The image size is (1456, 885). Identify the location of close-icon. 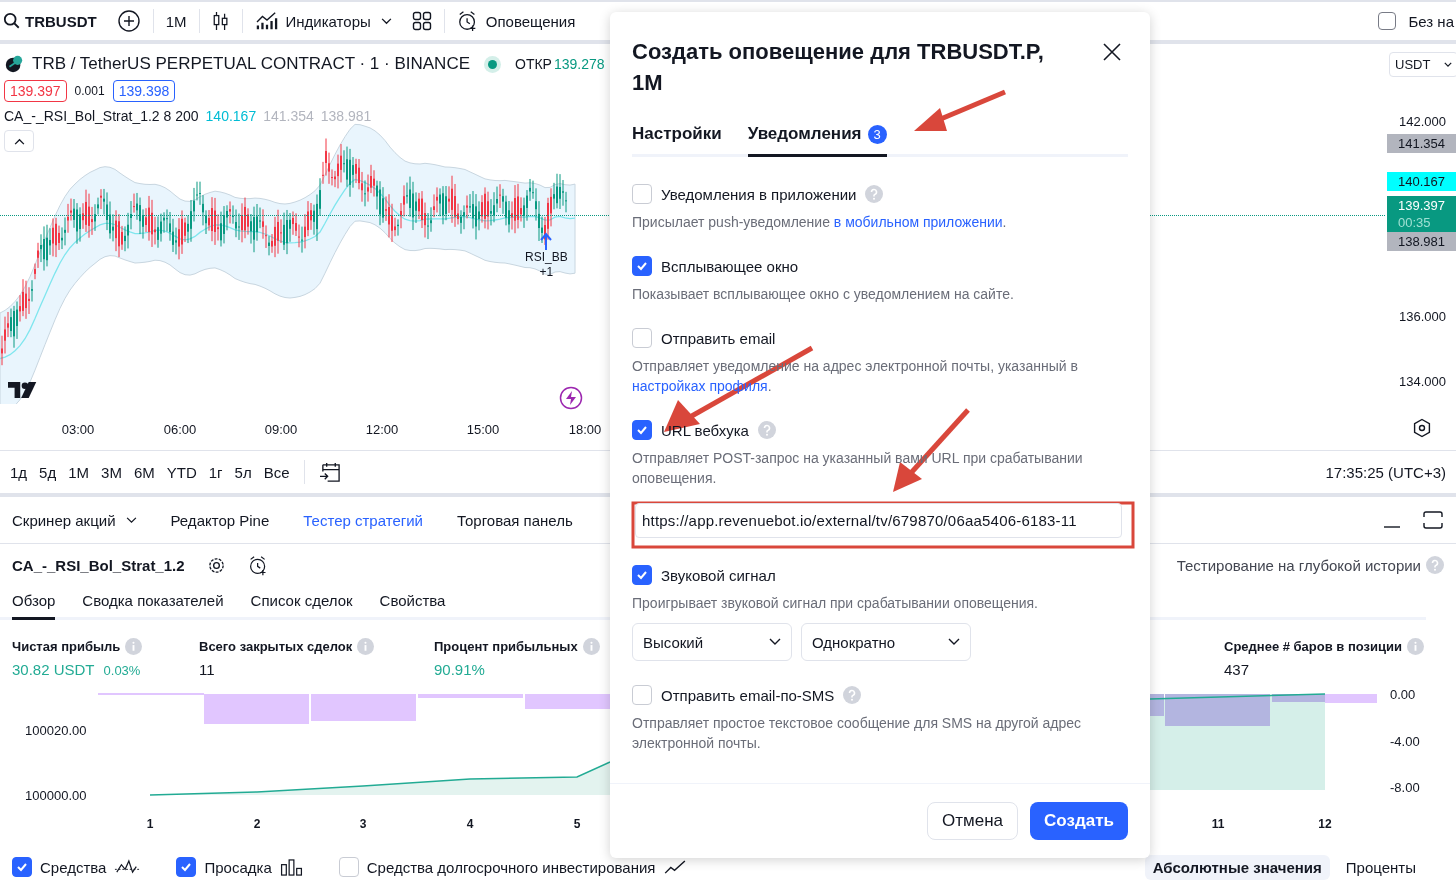
(1112, 52).